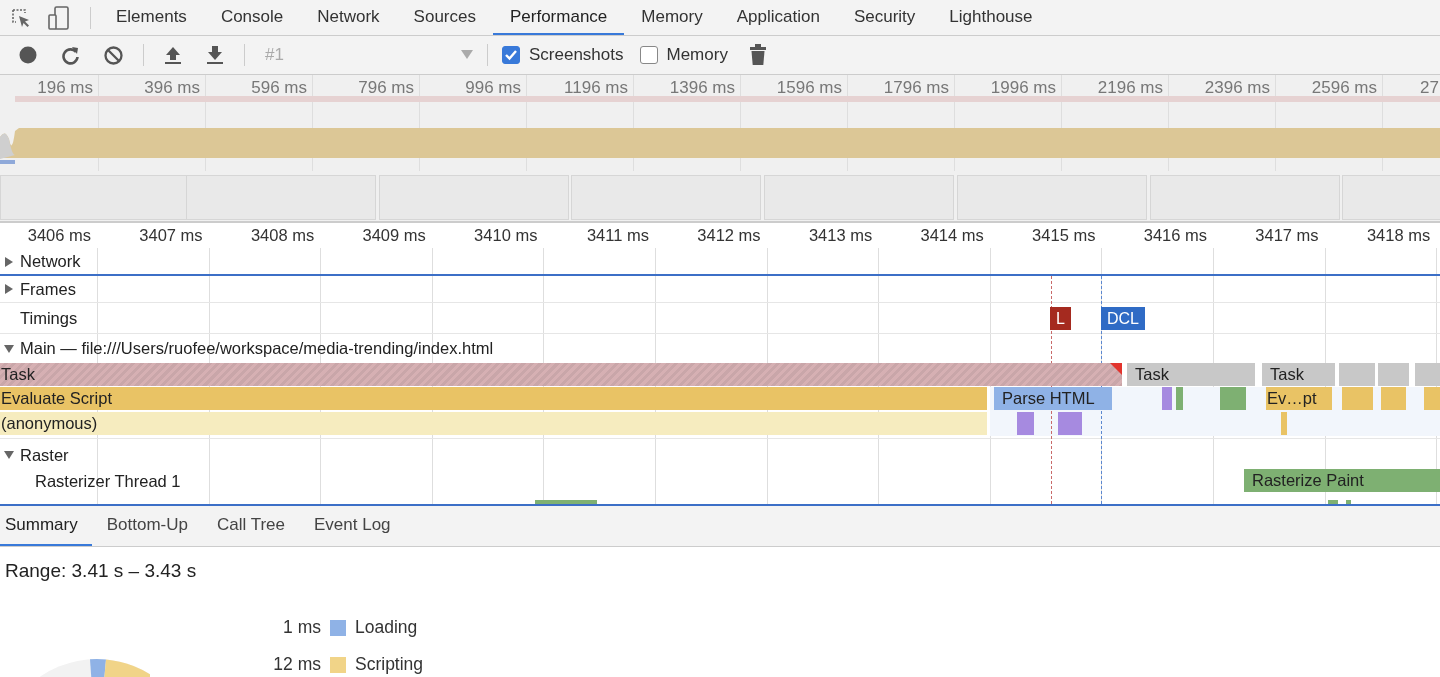 The height and width of the screenshot is (677, 1440). Describe the element at coordinates (215, 55) in the screenshot. I see `download-icon` at that location.